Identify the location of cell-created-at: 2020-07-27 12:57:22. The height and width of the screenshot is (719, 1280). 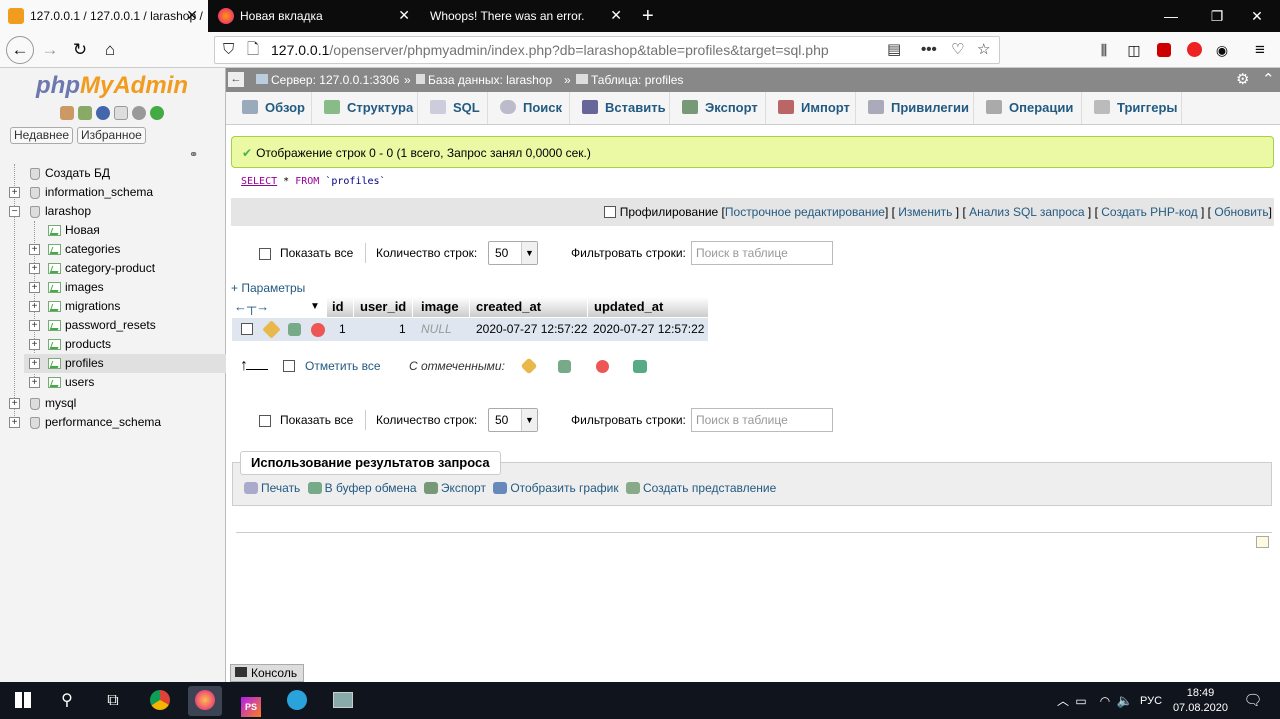
(531, 329).